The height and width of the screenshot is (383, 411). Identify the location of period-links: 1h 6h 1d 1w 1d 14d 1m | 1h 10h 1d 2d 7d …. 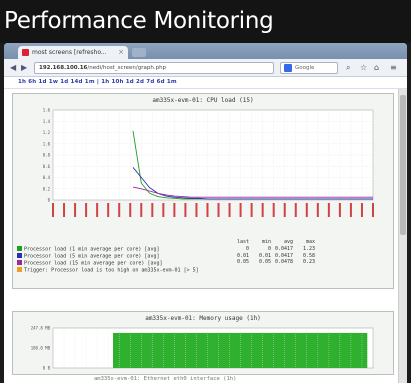
(97, 82).